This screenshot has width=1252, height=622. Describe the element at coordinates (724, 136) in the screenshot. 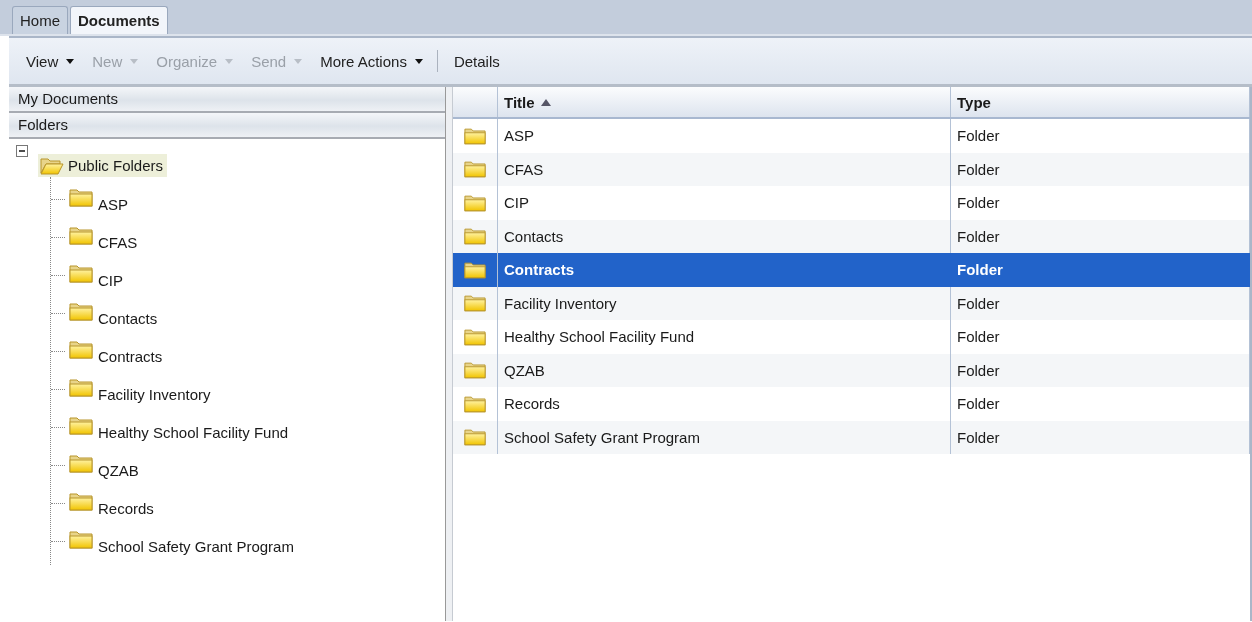

I see `table-cell: ASP` at that location.